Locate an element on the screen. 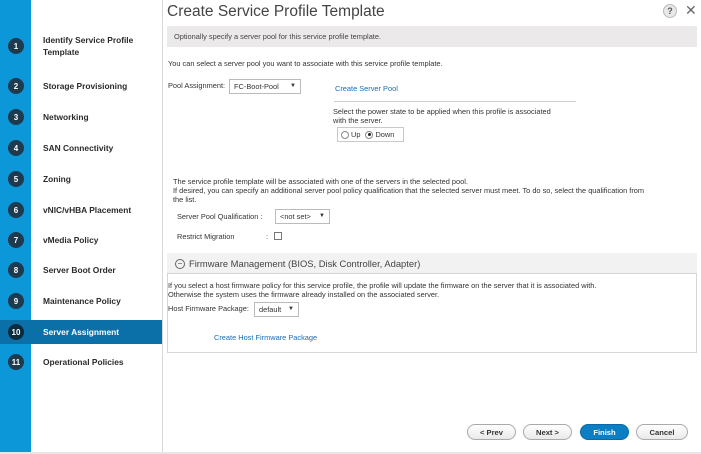 The width and height of the screenshot is (701, 454). next-button: Next > is located at coordinates (547, 432).